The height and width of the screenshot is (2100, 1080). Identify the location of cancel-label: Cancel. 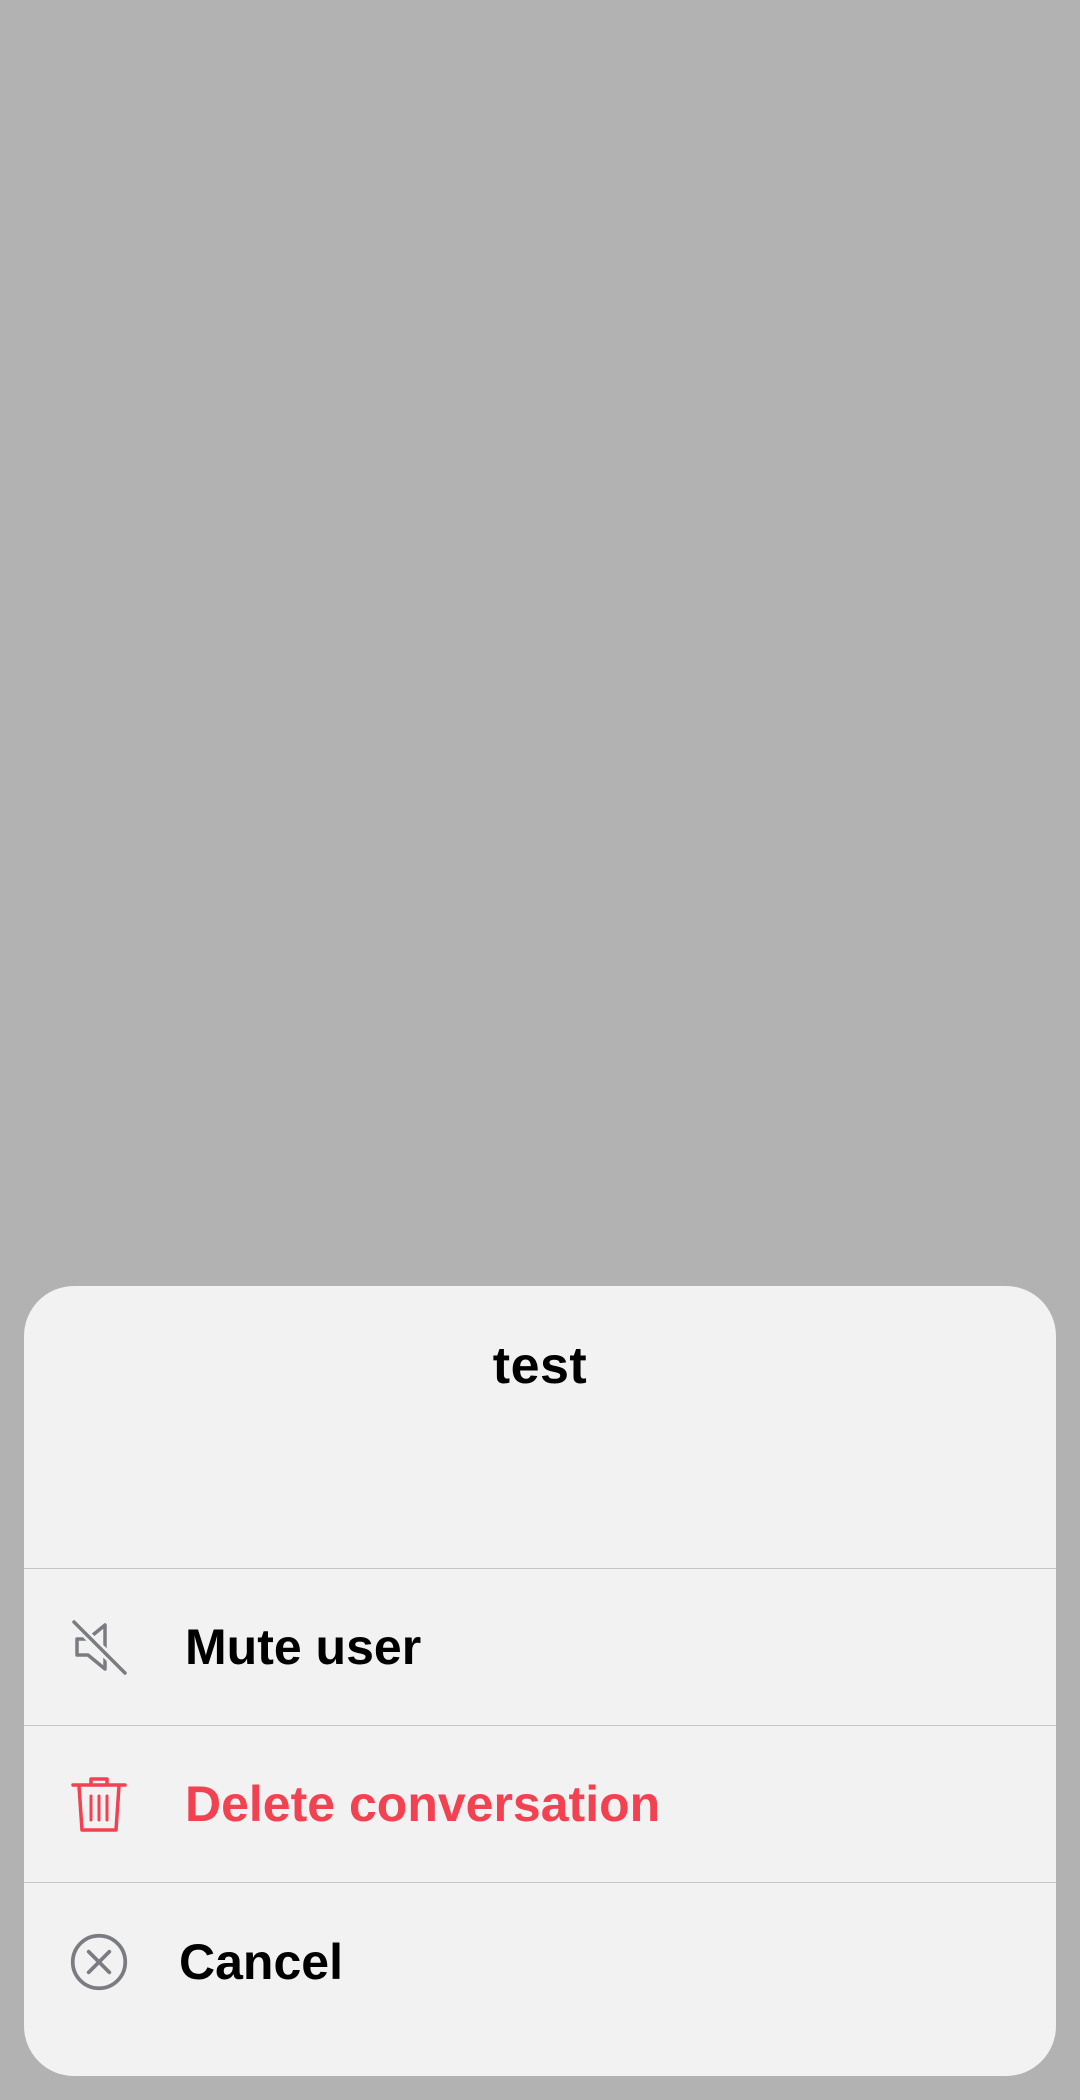
(261, 1961).